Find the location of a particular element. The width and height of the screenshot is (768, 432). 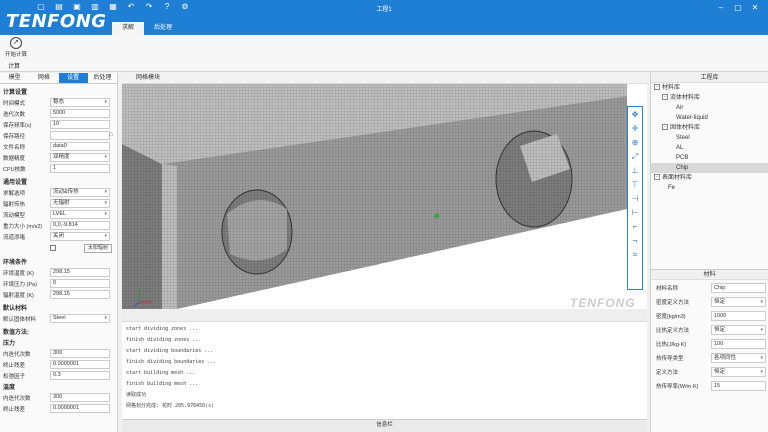

field-label: 迭代次数 is located at coordinates (14, 114).